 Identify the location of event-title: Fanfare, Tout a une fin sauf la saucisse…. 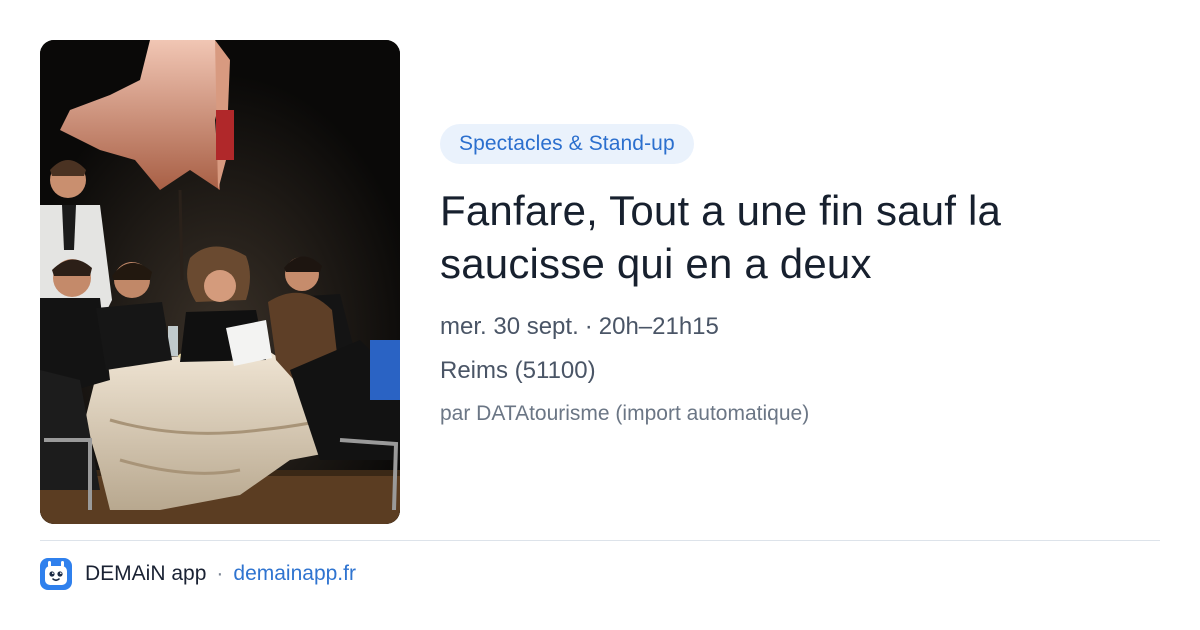
(760, 237).